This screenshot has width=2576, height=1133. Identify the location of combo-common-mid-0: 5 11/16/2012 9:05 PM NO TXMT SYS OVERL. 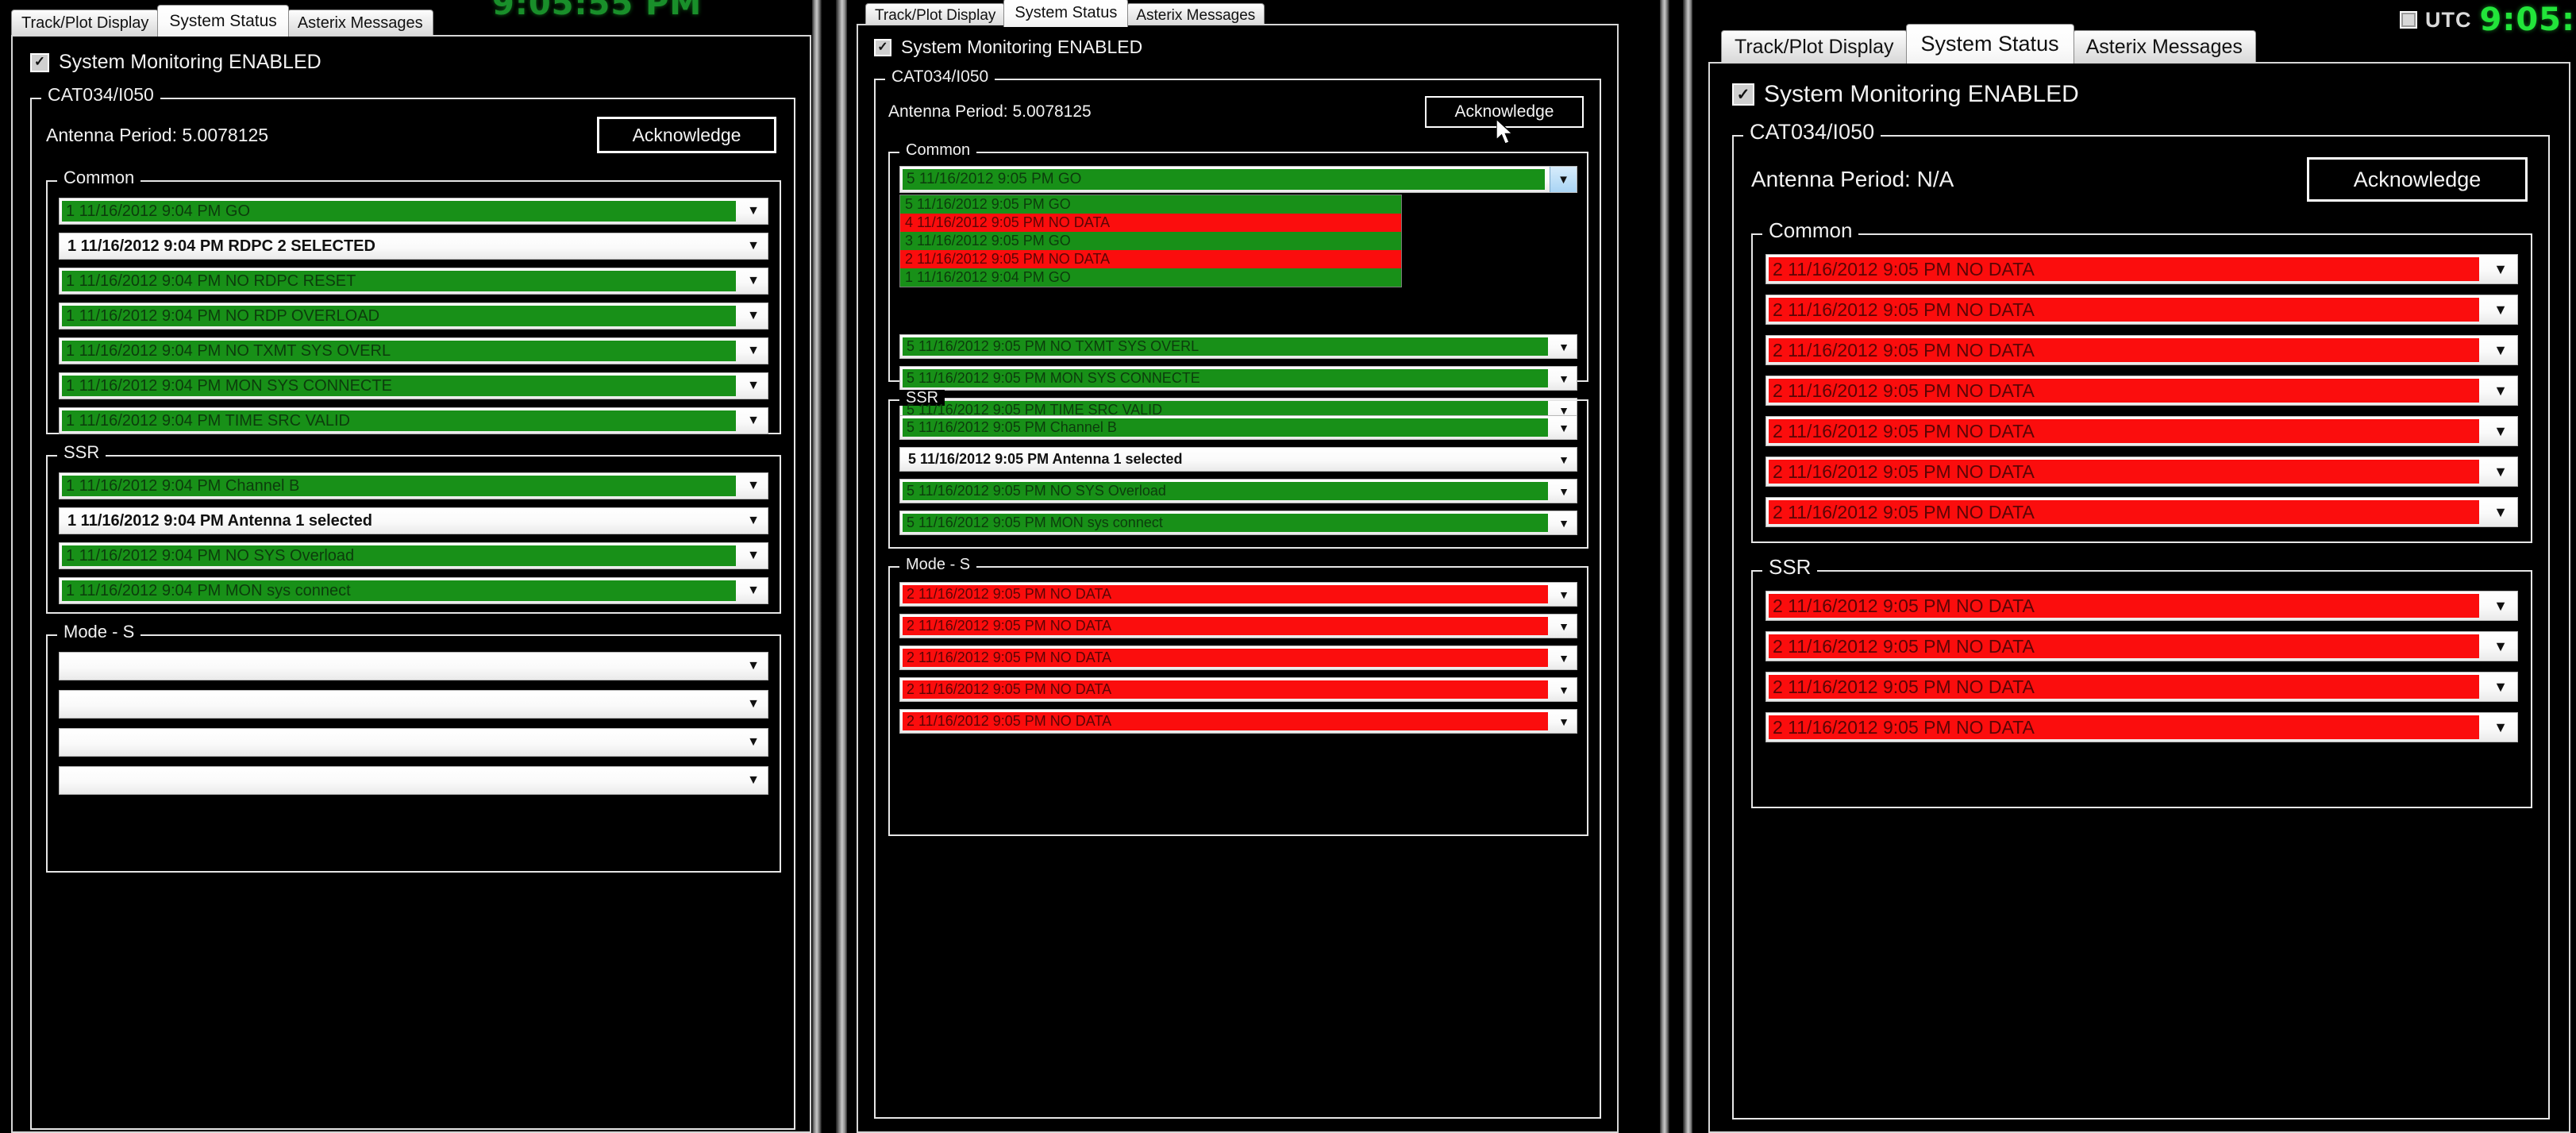
(1238, 346).